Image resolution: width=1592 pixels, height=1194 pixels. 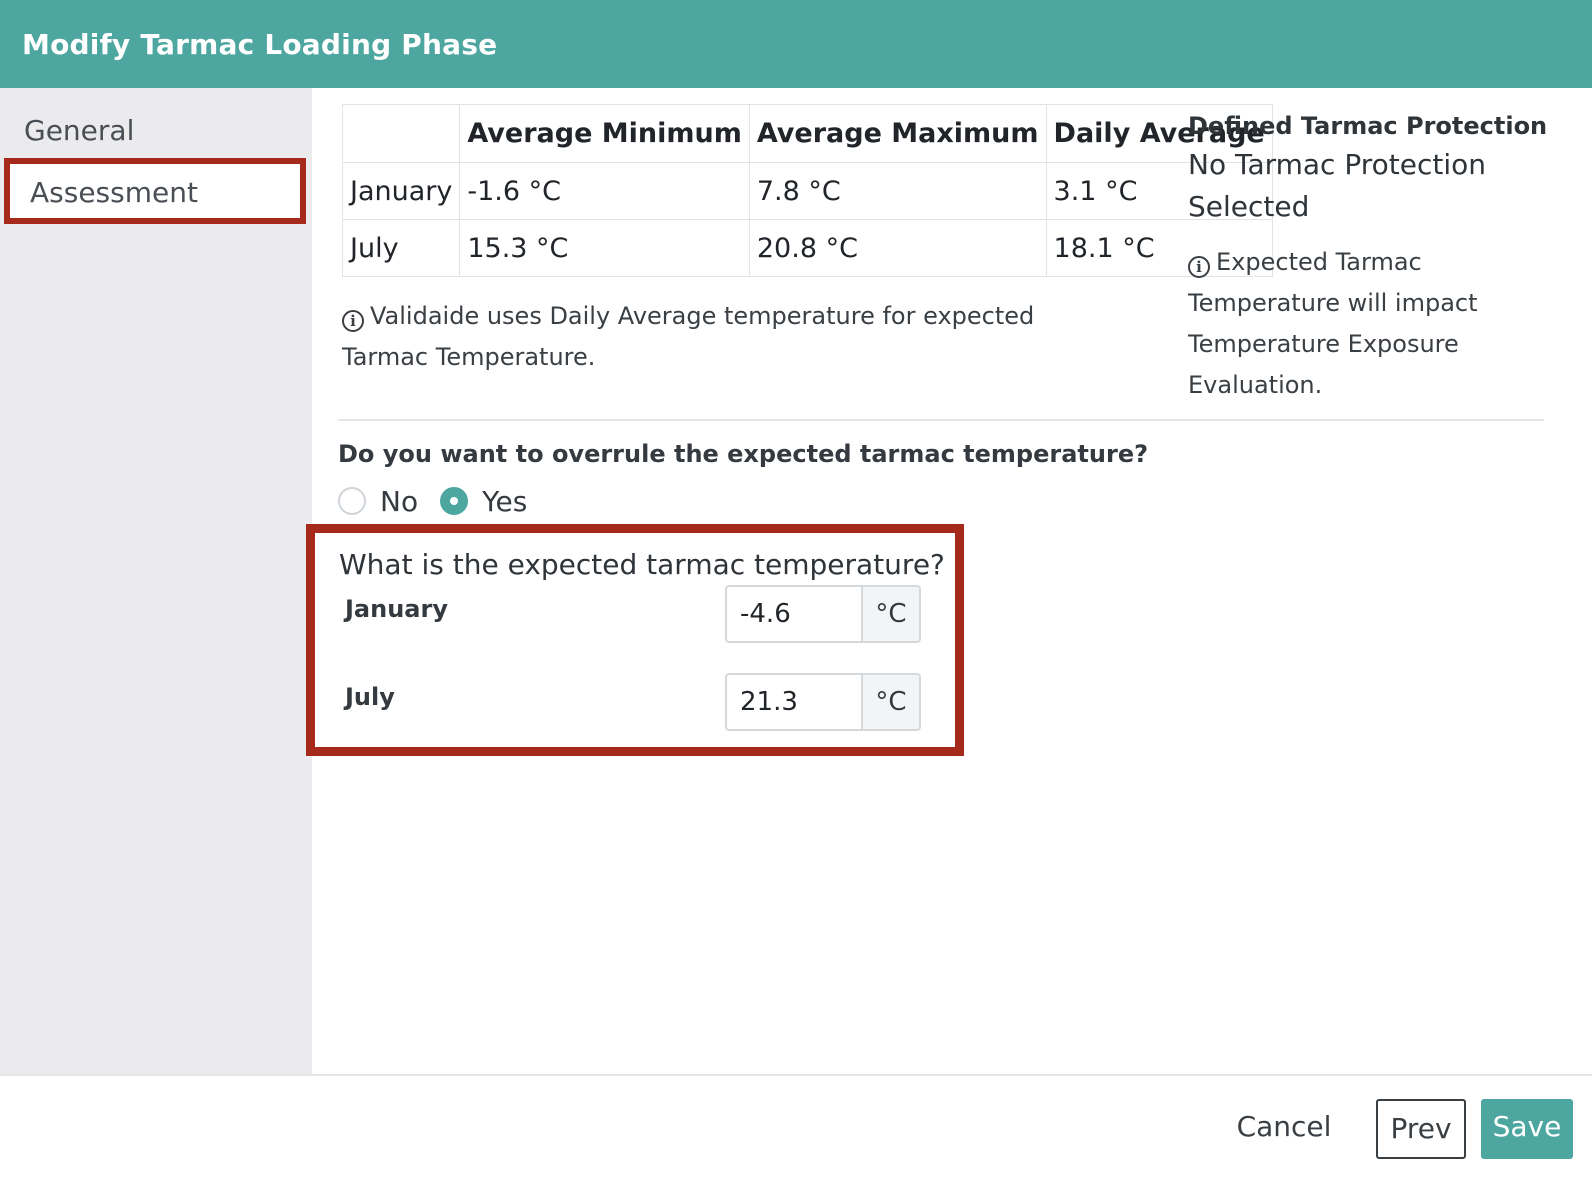 I want to click on radio-yes: Yes, so click(x=483, y=501).